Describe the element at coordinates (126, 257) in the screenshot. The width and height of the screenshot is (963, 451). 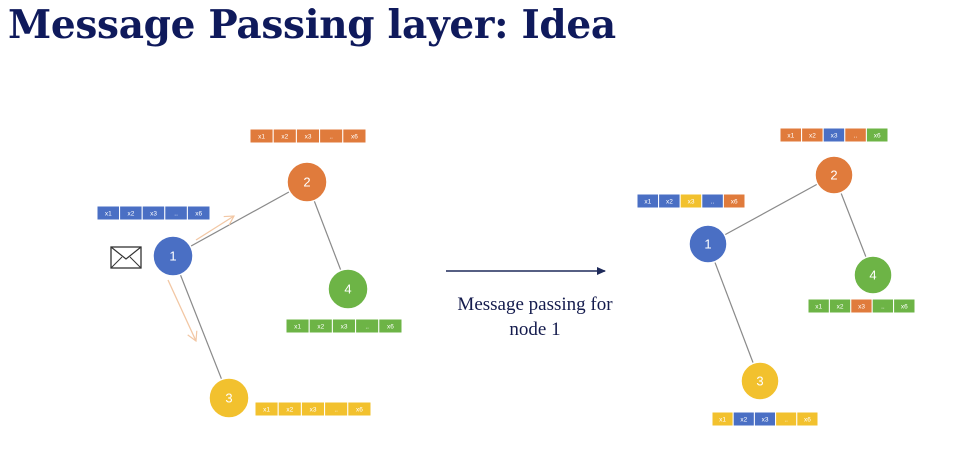
I see `envelope-icon` at that location.